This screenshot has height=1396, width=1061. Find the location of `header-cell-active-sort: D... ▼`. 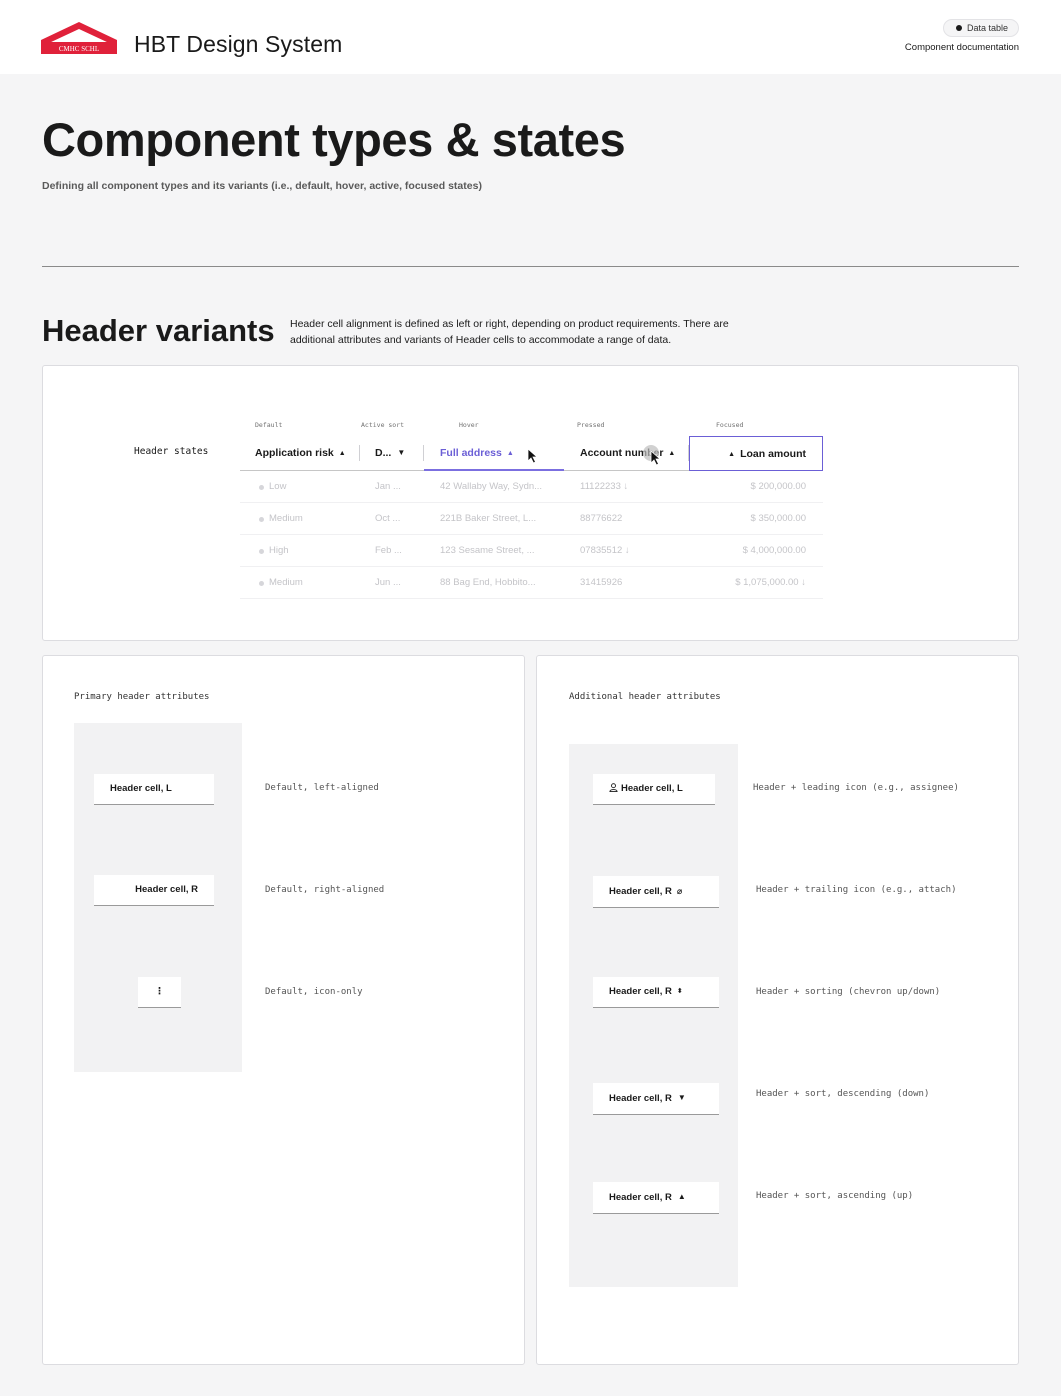

header-cell-active-sort: D... ▼ is located at coordinates (392, 453).